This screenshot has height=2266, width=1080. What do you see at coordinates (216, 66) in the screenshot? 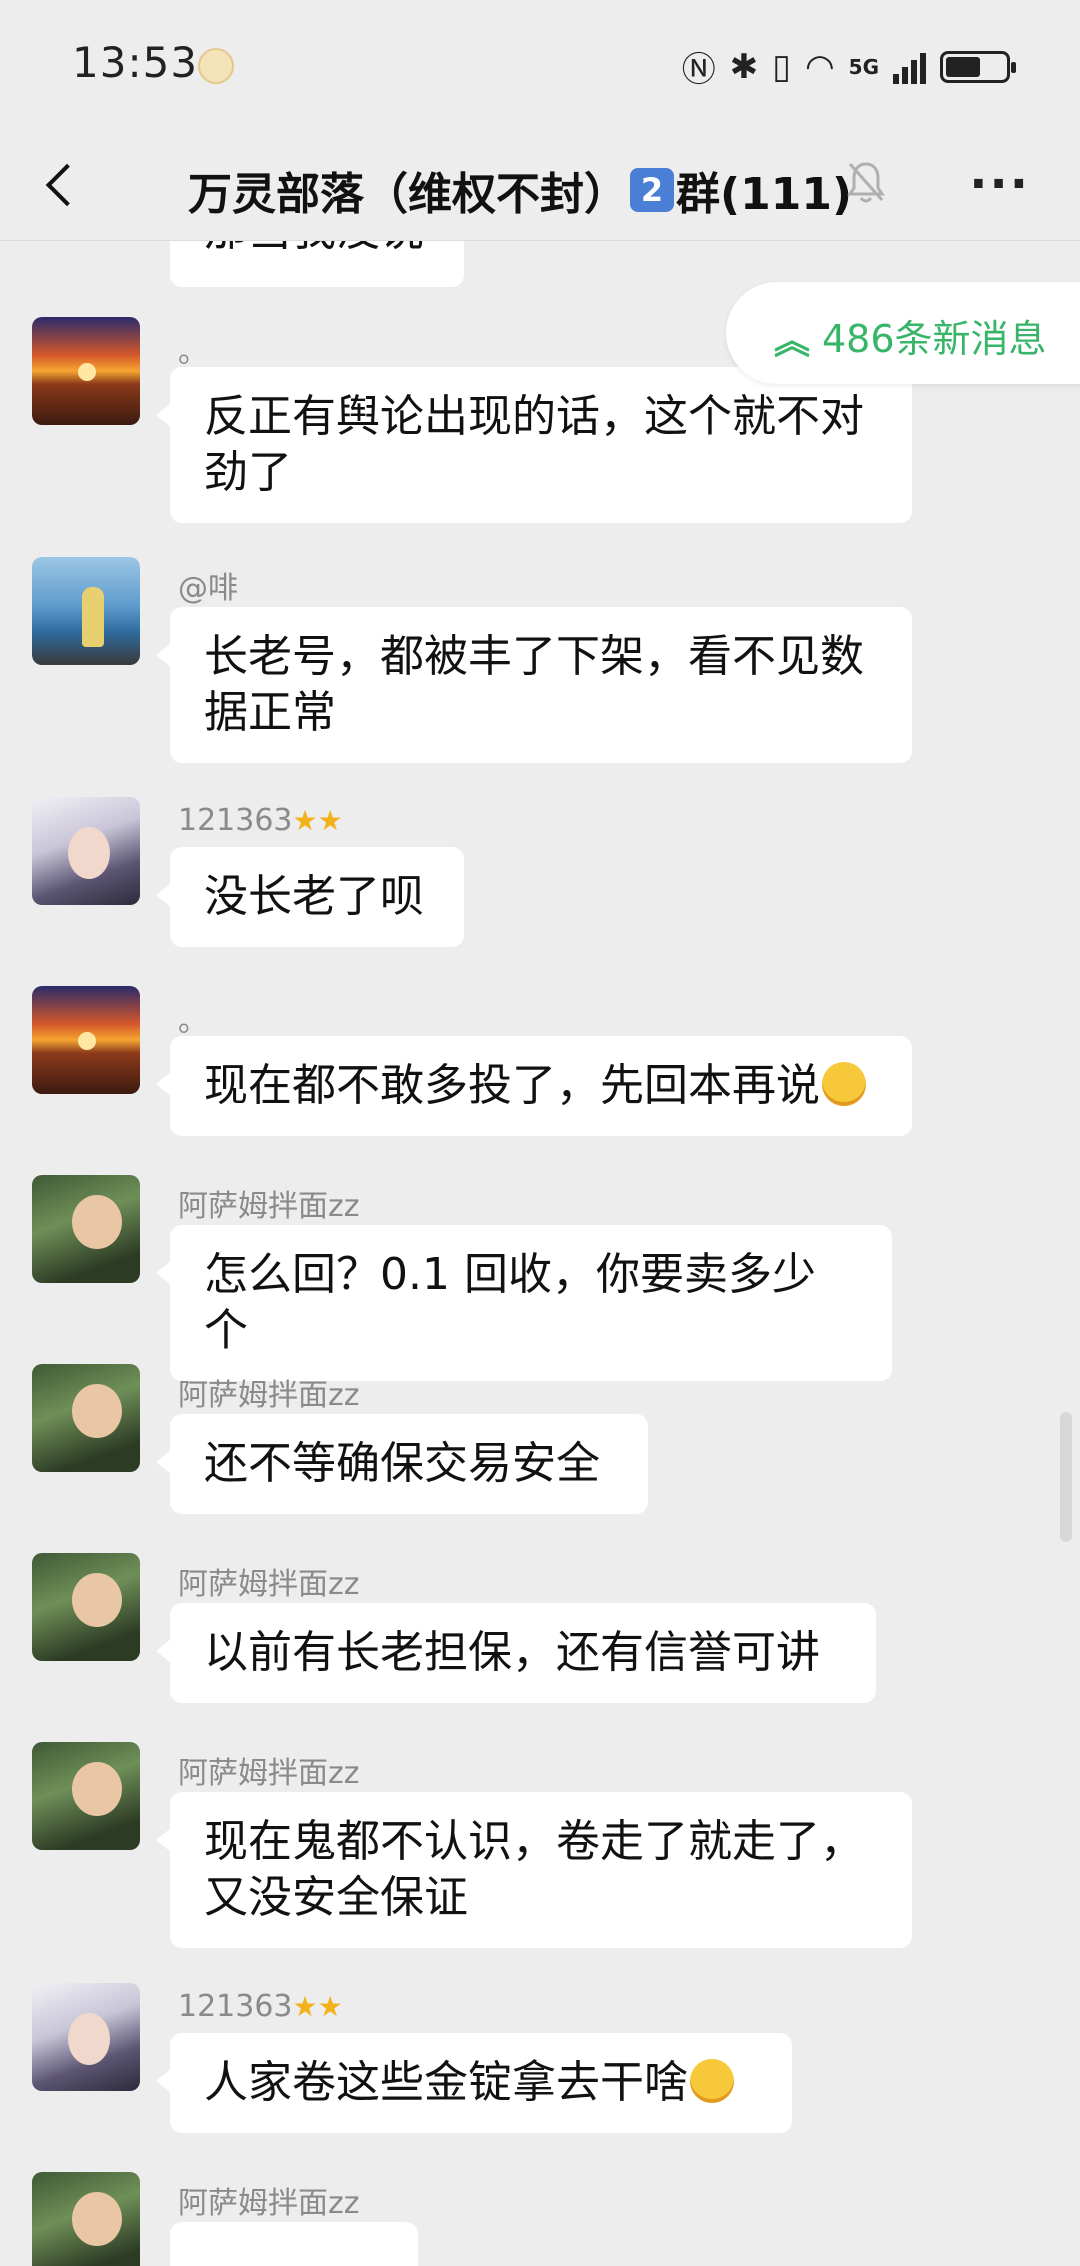
I see `notification-emoji-icon` at bounding box center [216, 66].